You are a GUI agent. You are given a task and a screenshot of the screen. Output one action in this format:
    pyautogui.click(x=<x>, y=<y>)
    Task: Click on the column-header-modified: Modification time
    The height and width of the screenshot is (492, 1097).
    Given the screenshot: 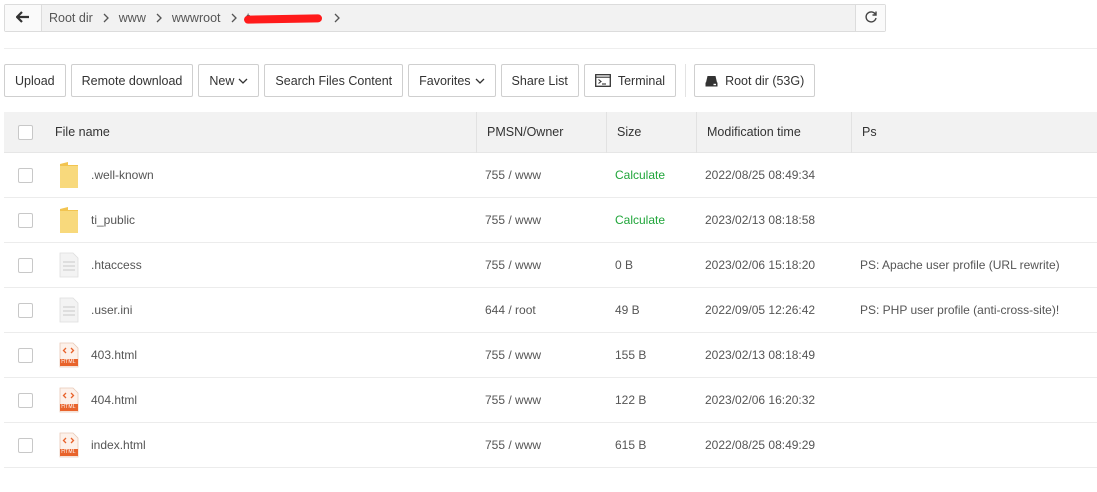 What is the action you would take?
    pyautogui.click(x=774, y=132)
    